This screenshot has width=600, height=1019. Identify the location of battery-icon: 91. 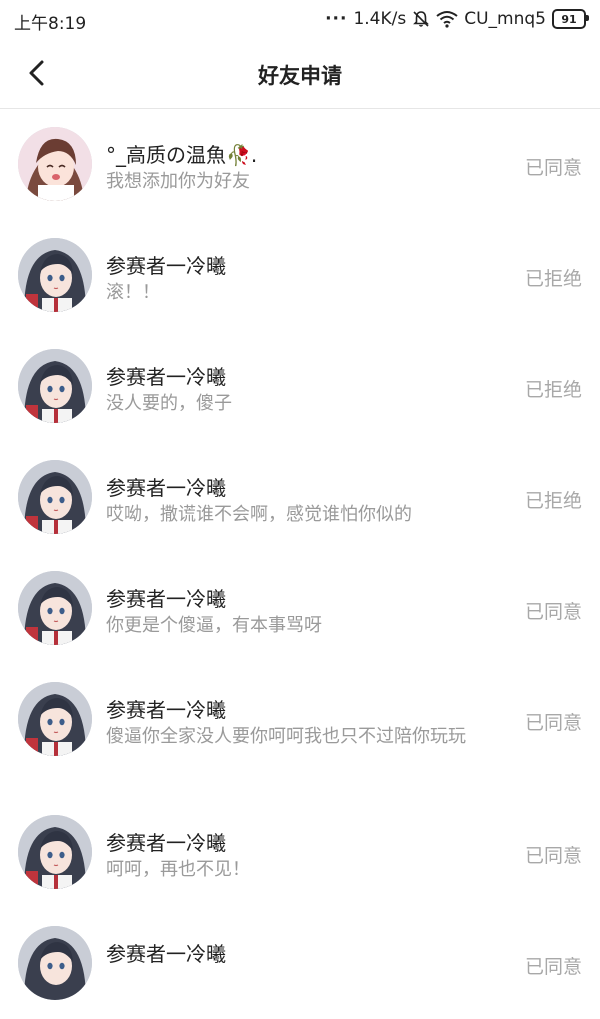
(570, 19).